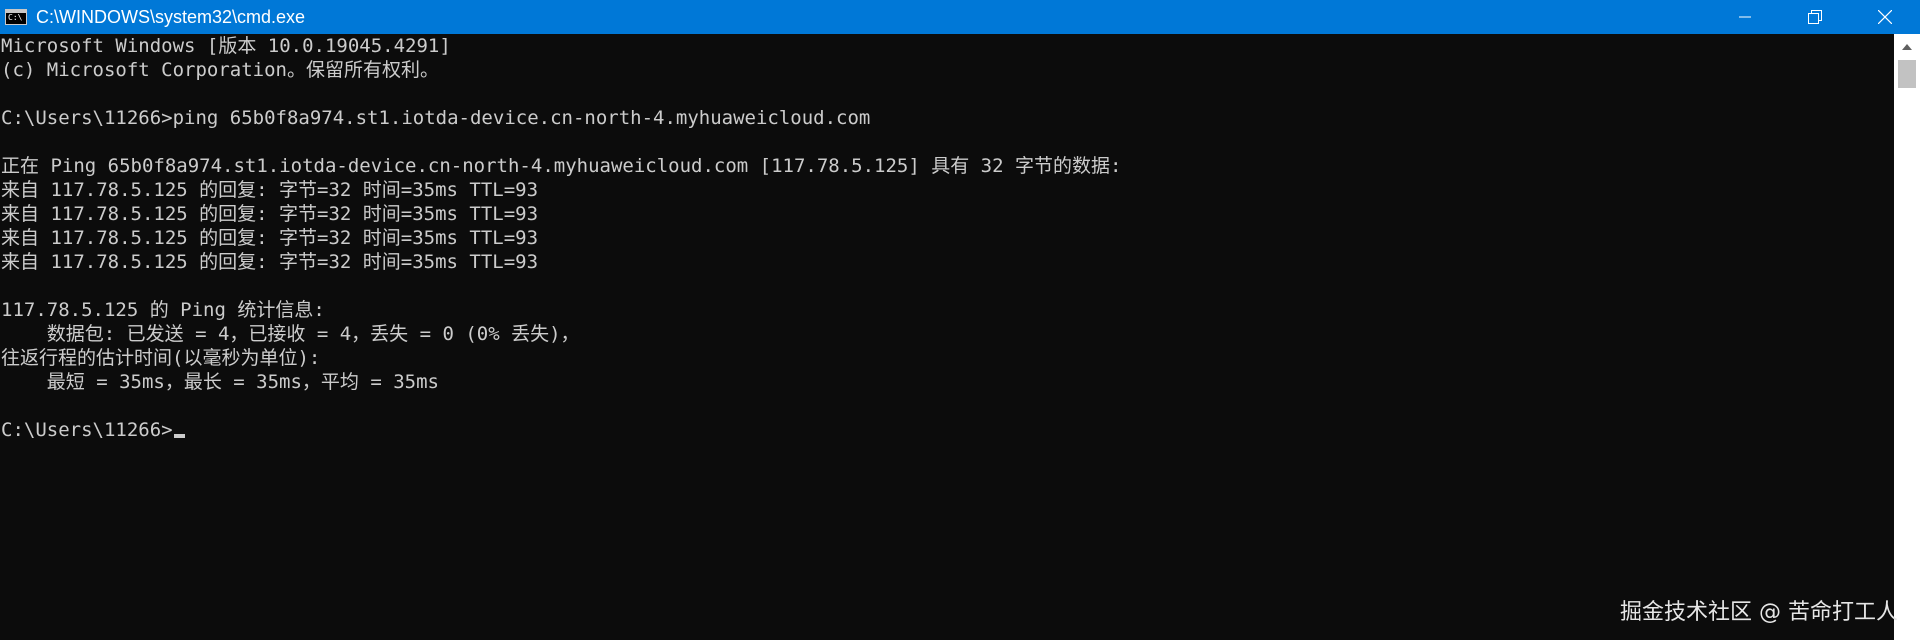  Describe the element at coordinates (960, 17) in the screenshot. I see `title-bar: C:\ C:\WINDOWS\system32\cmd.exe` at that location.